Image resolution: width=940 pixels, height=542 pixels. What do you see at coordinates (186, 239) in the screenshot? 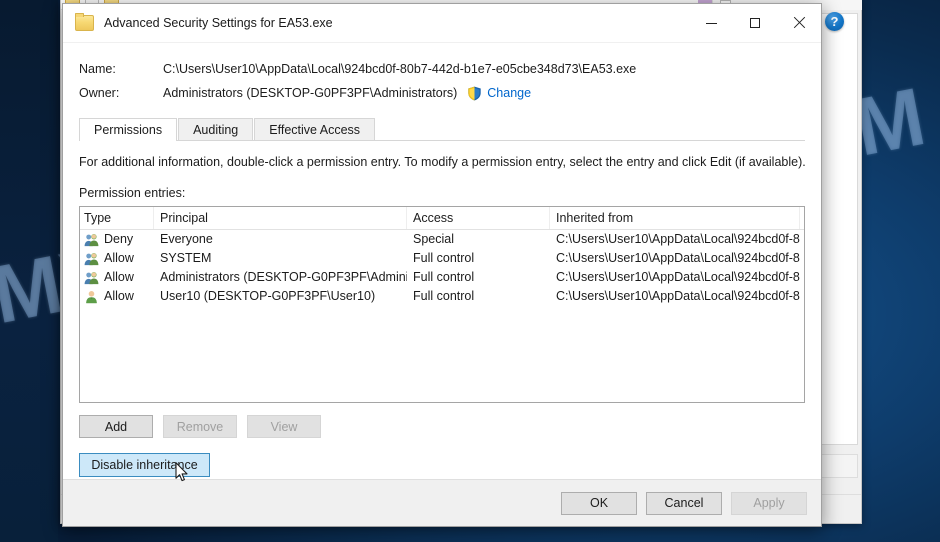
I see `cell-principal: Everyone` at bounding box center [186, 239].